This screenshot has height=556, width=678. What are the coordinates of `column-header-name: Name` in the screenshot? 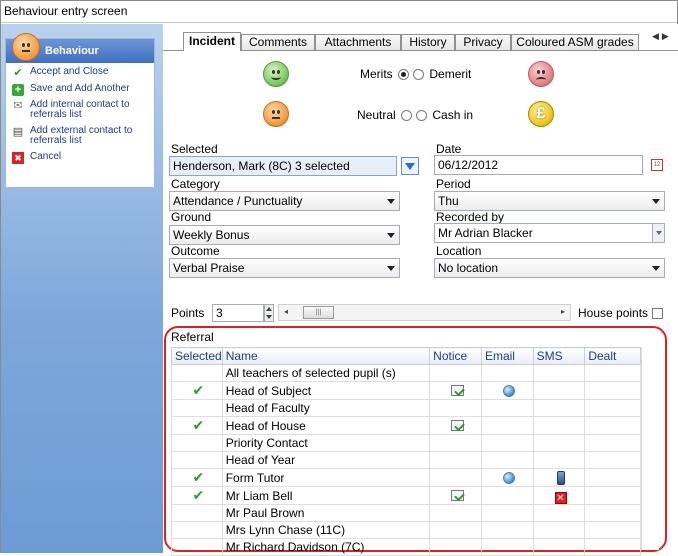 It's located at (326, 356).